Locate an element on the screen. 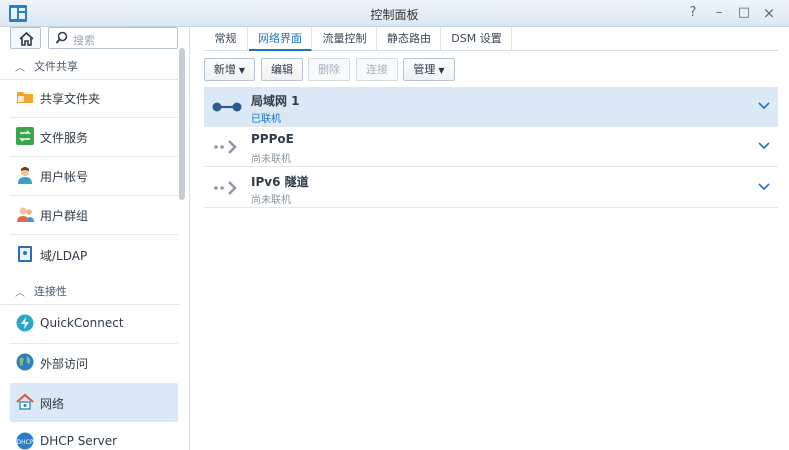 Image resolution: width=789 pixels, height=450 pixels. sidebar-item-label: QuickConnect is located at coordinates (82, 323).